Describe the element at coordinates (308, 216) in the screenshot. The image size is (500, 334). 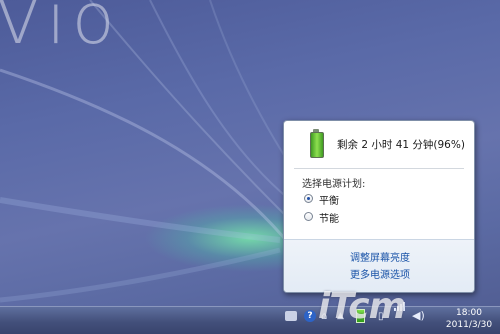
I see `radio-power-saver` at that location.